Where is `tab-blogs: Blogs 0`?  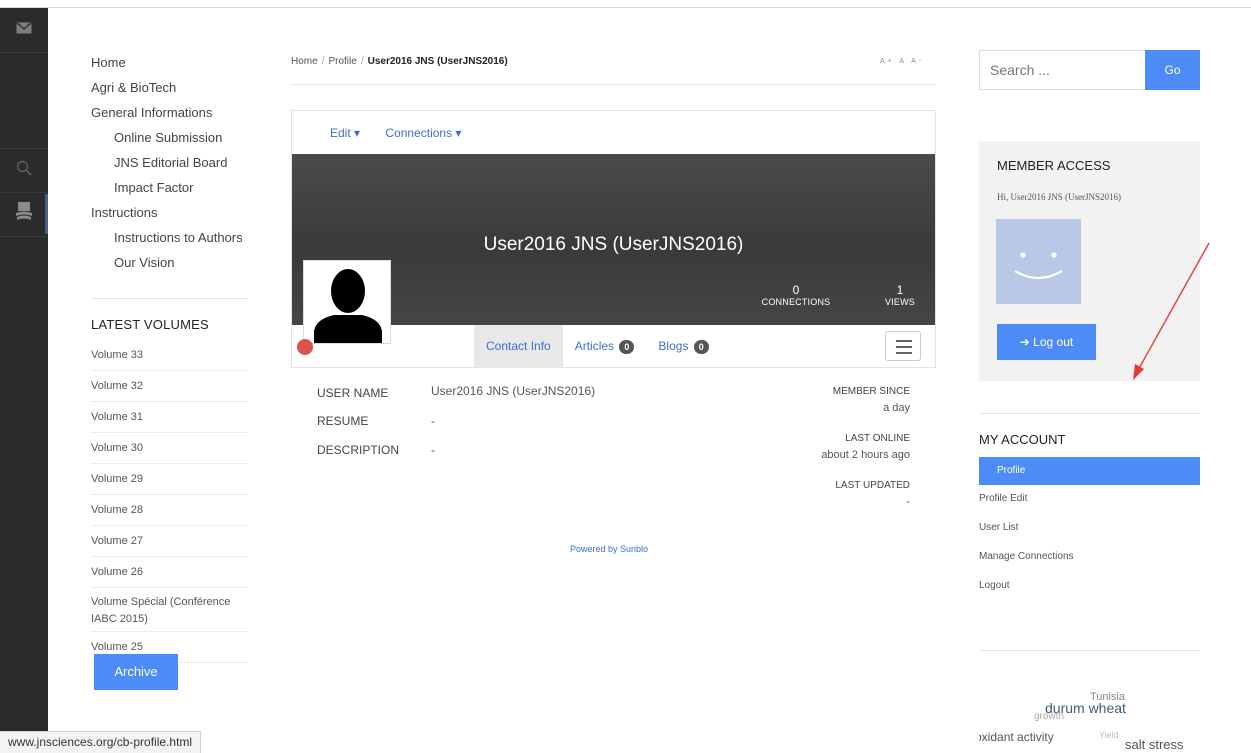
tab-blogs: Blogs 0 is located at coordinates (683, 346).